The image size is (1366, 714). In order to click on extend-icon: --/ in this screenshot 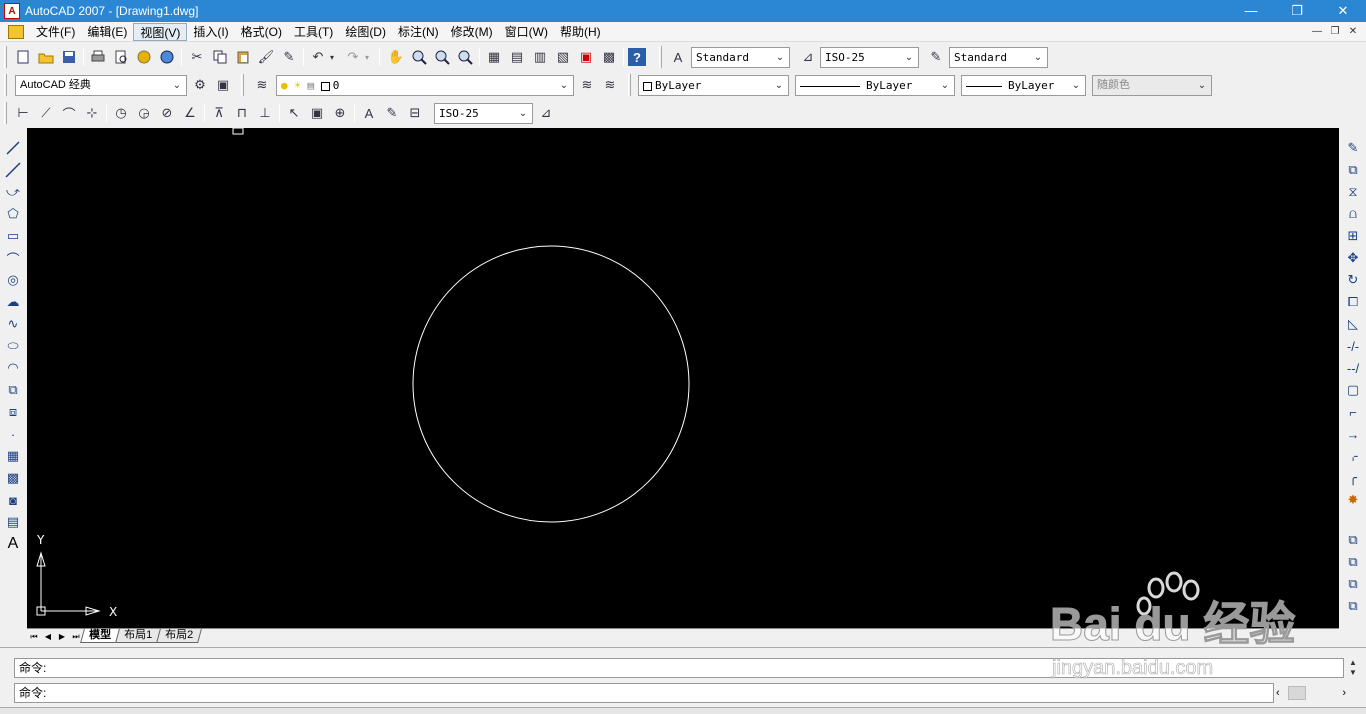, I will do `click(1353, 368)`.